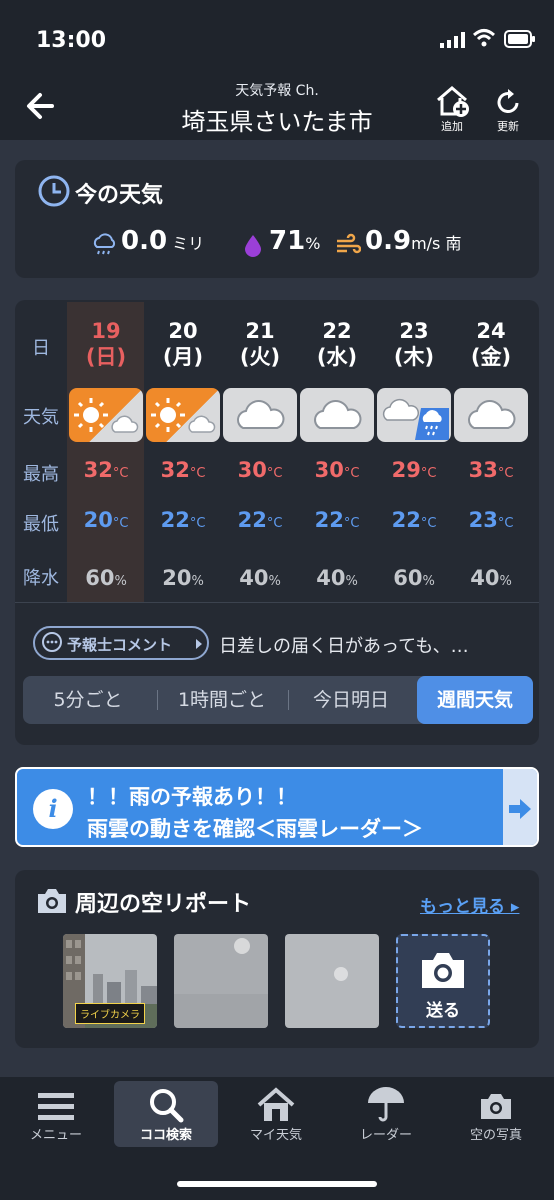 Image resolution: width=554 pixels, height=1200 pixels. Describe the element at coordinates (295, 241) in the screenshot. I see `humidity: 71%` at that location.